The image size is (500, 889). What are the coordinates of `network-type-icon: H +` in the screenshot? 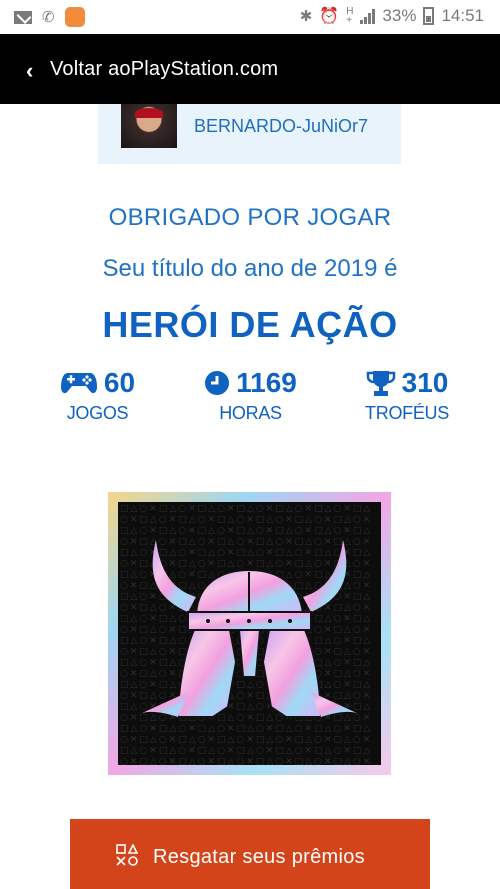 It's located at (350, 16).